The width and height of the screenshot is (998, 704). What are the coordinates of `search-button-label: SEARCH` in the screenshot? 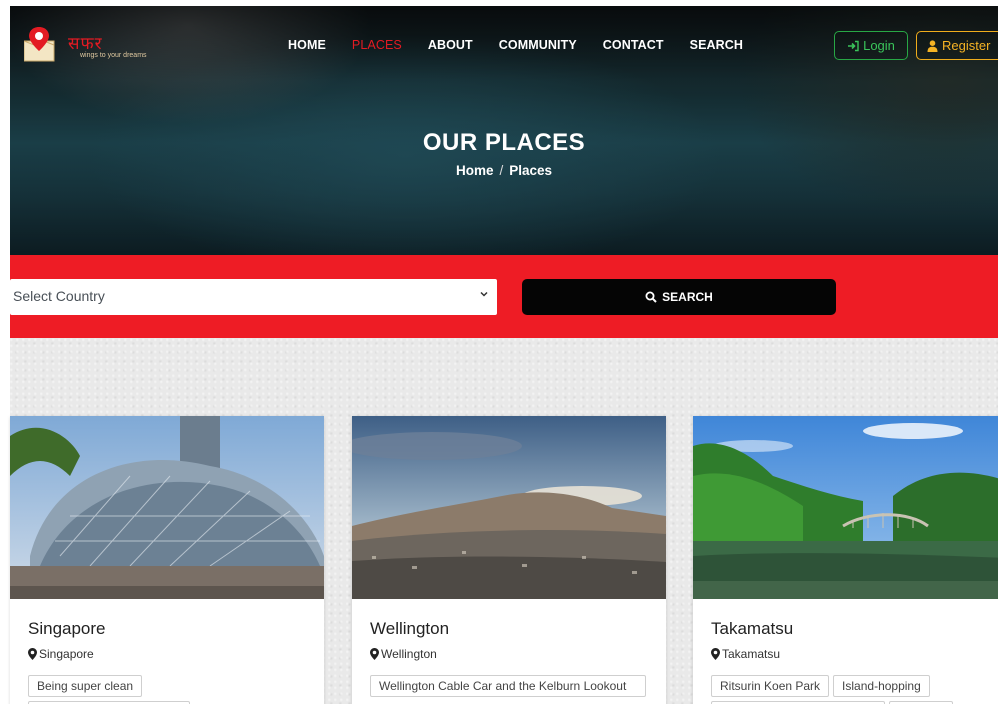 It's located at (687, 297).